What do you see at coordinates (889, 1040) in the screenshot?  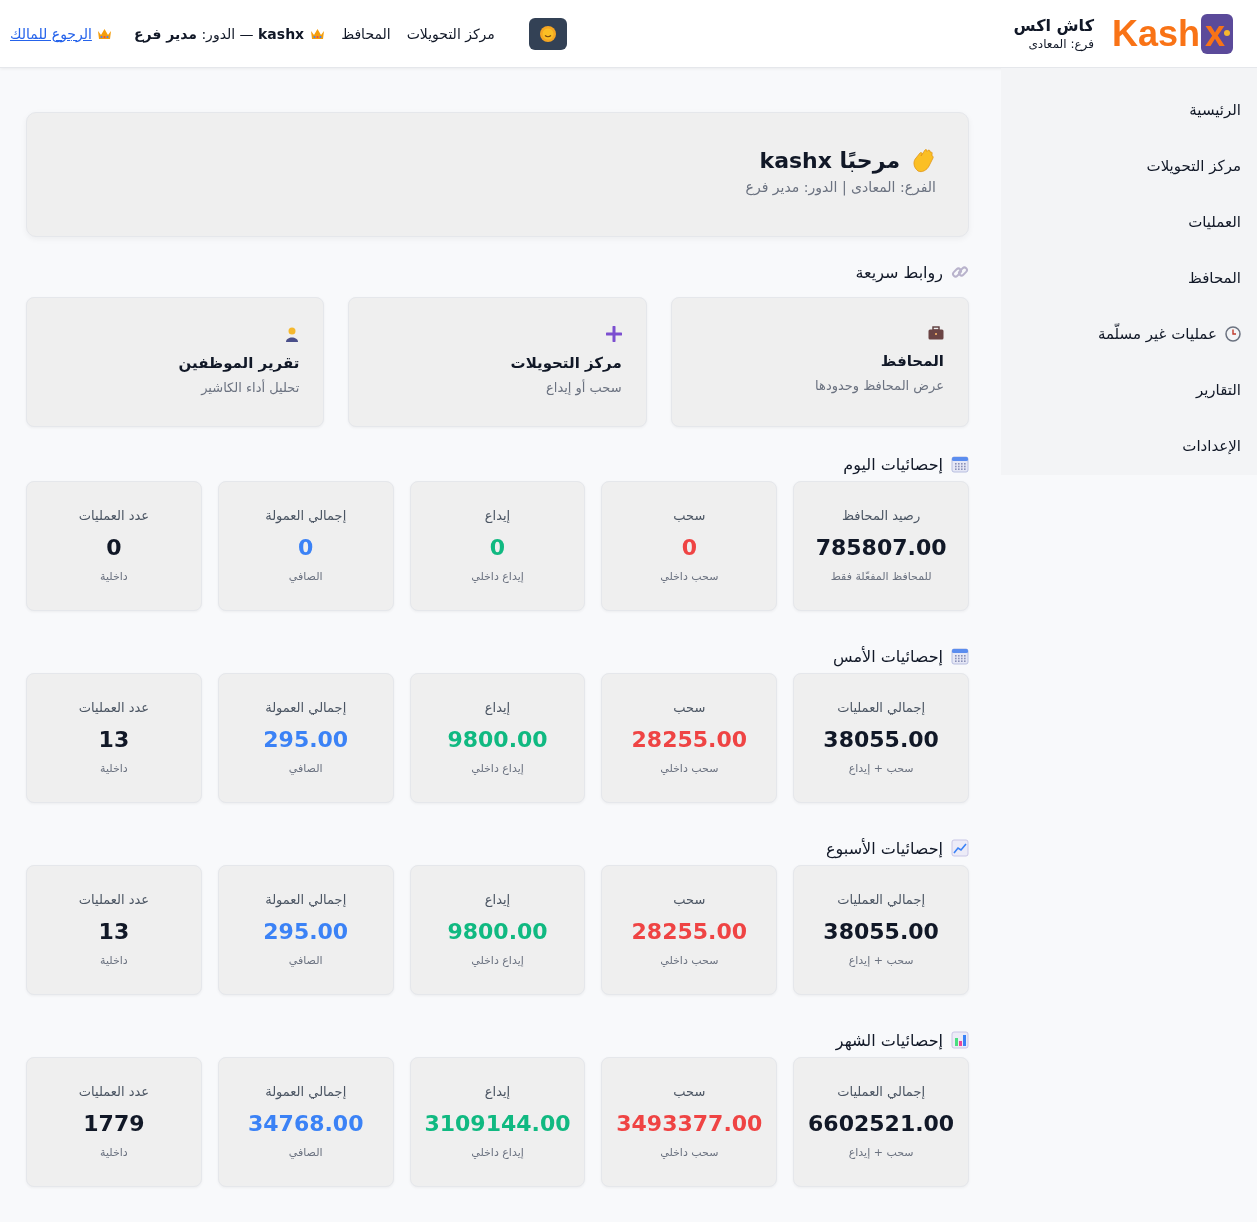 I see `section-title: إحصائيات الشهر` at bounding box center [889, 1040].